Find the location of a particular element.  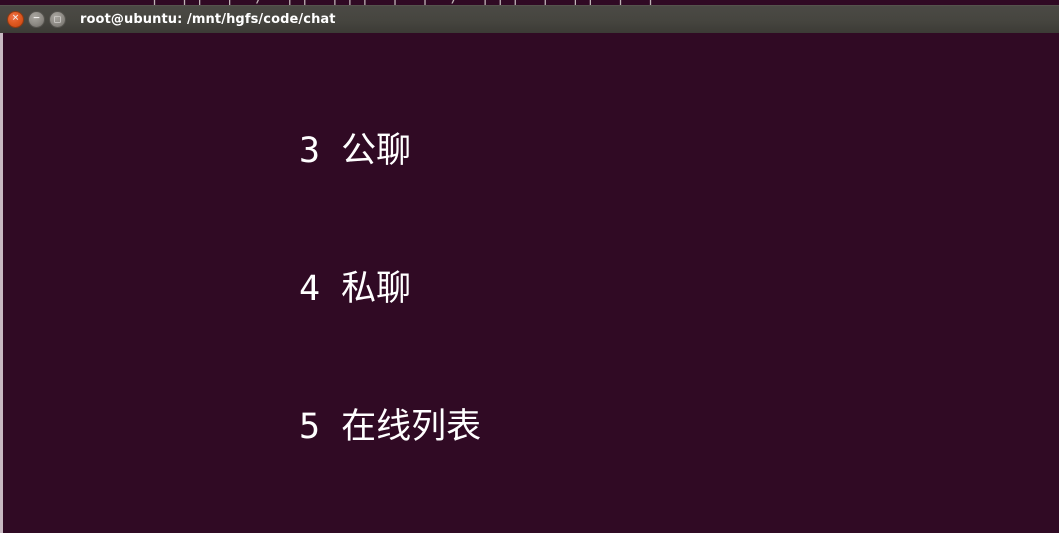

minimize-button: − is located at coordinates (36, 19).